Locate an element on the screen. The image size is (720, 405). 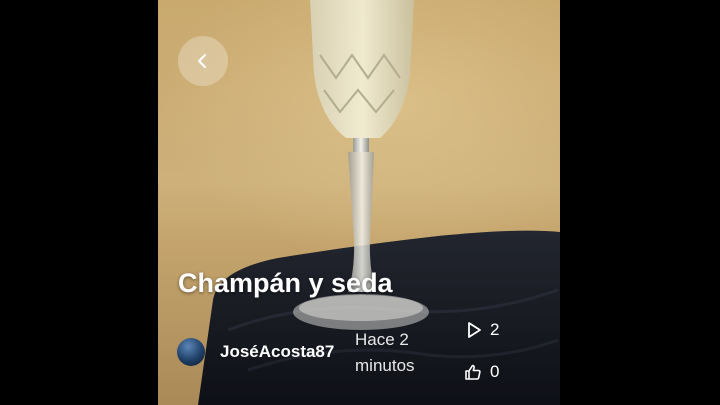
thumbs-up-outline-icon is located at coordinates (473, 372).